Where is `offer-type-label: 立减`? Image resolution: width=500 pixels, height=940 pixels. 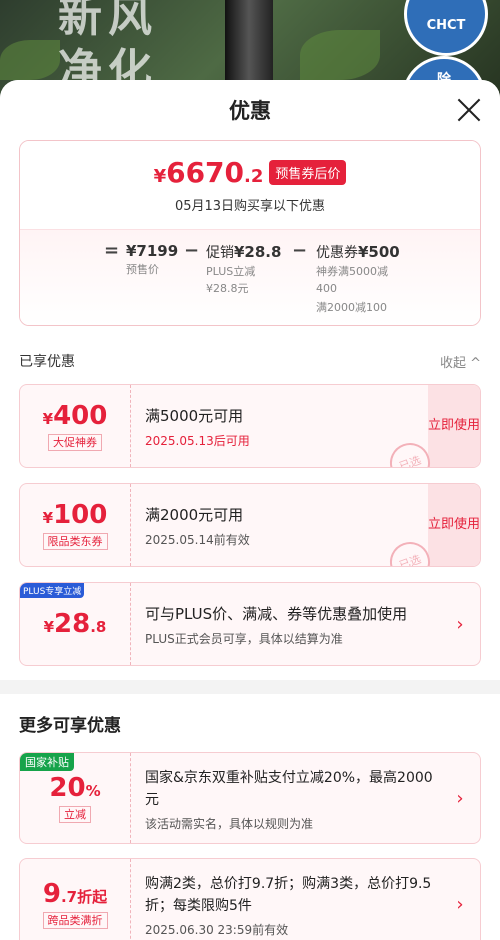
offer-type-label: 立减 is located at coordinates (75, 814).